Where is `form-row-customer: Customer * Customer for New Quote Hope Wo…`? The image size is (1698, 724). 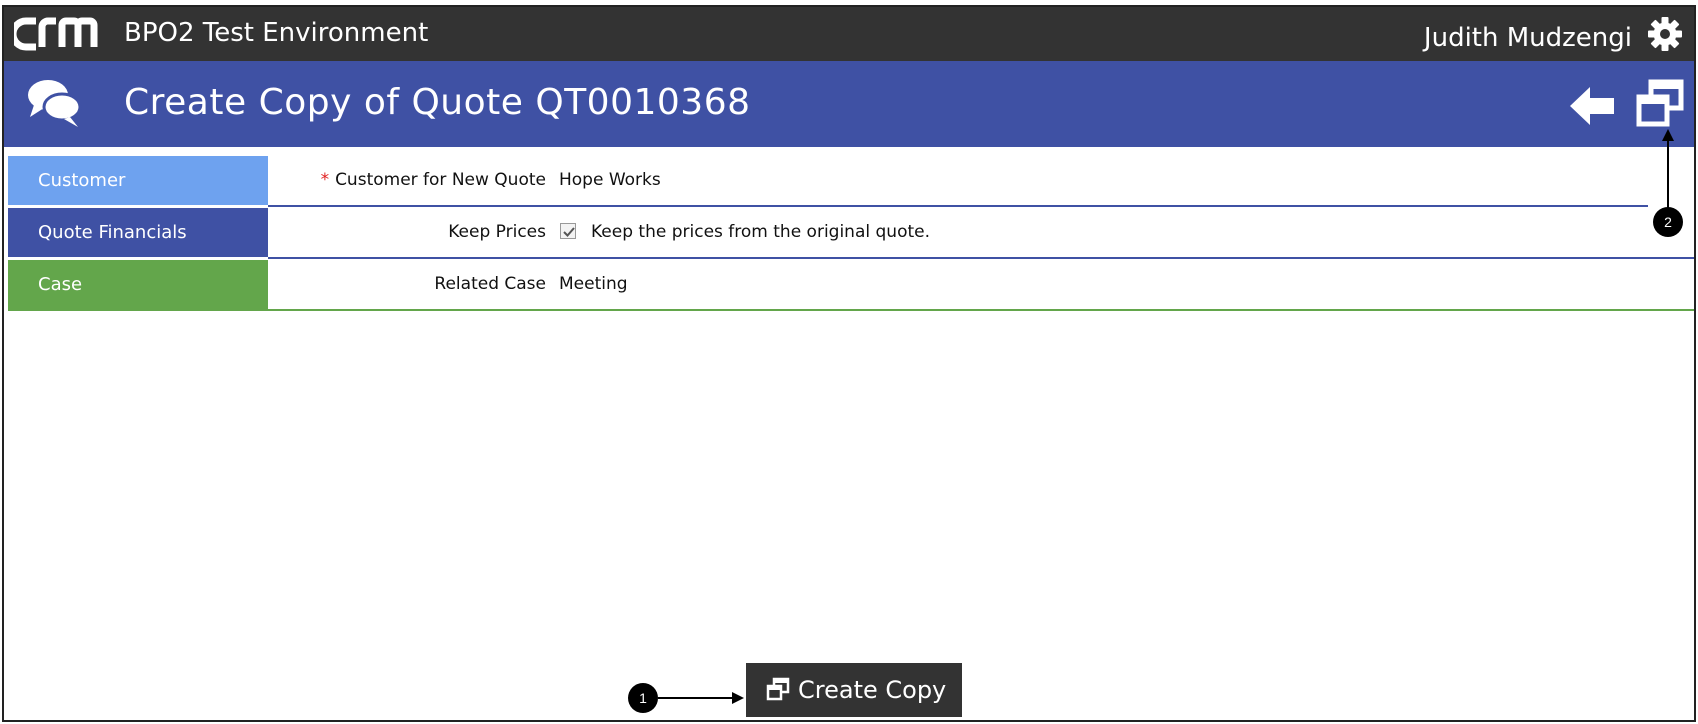 form-row-customer: Customer * Customer for New Quote Hope Wo… is located at coordinates (849, 181).